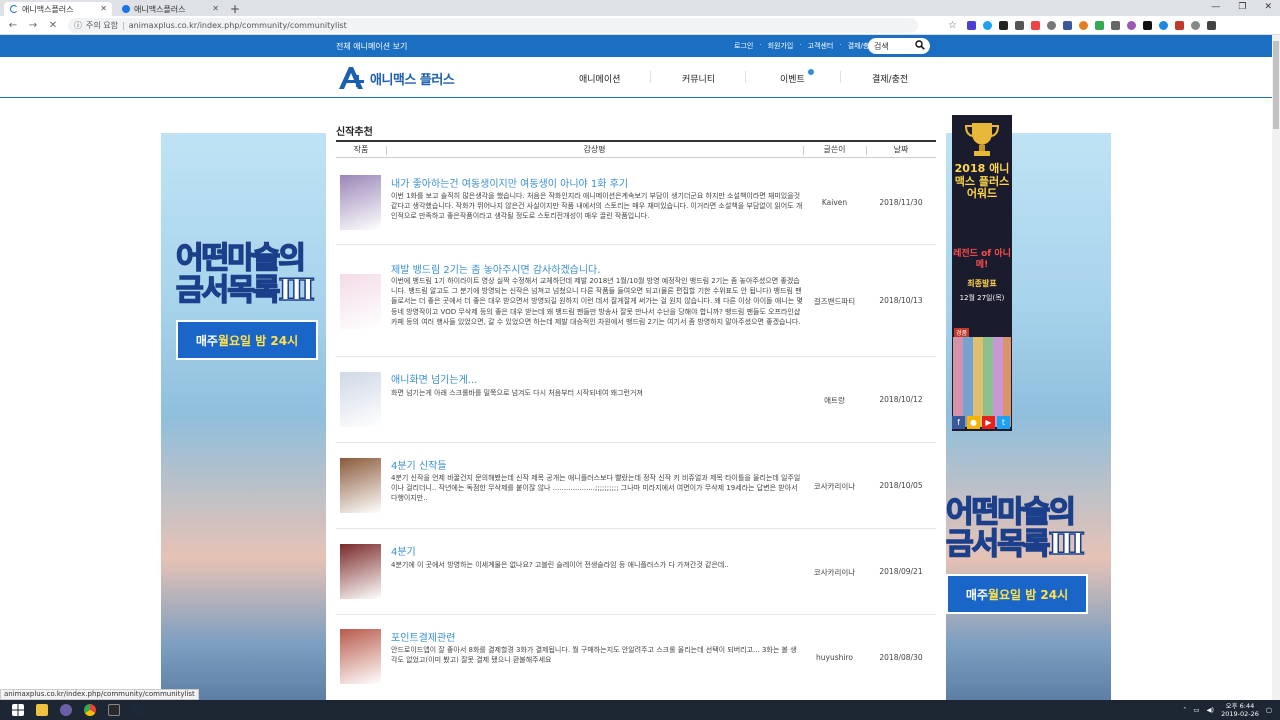  Describe the element at coordinates (1242, 7) in the screenshot. I see `maximize-icon: ❐` at that location.